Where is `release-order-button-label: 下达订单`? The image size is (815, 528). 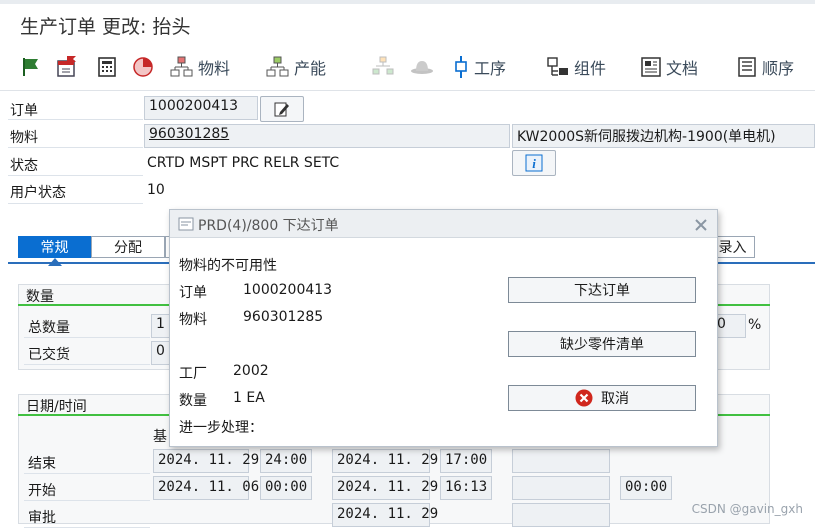 release-order-button-label: 下达订单 is located at coordinates (602, 291).